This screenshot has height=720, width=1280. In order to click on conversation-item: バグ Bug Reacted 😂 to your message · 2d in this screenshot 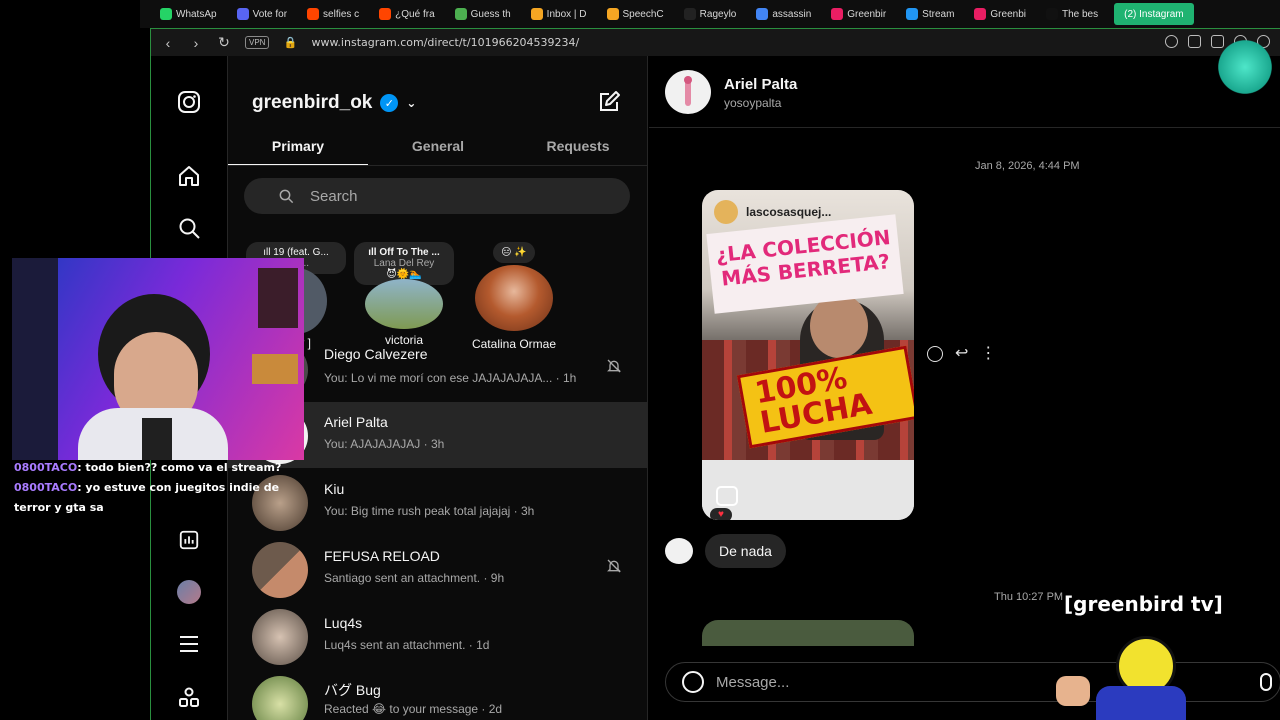, I will do `click(438, 695)`.